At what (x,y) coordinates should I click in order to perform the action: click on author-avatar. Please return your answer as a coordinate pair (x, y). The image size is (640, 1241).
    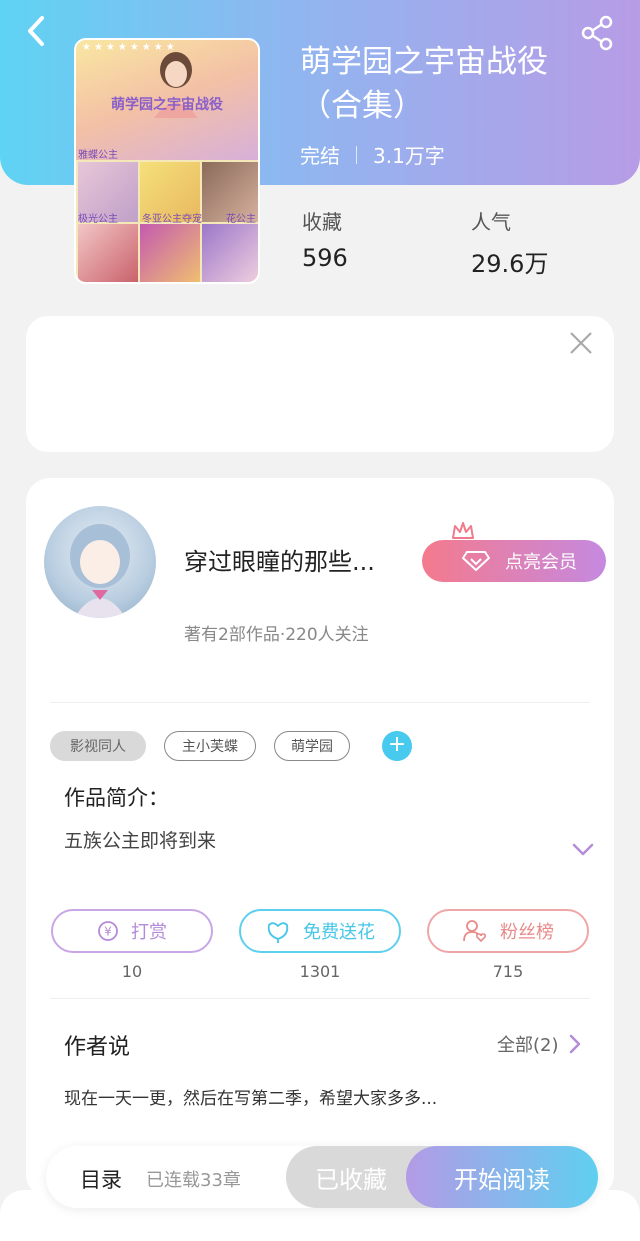
    Looking at the image, I should click on (100, 562).